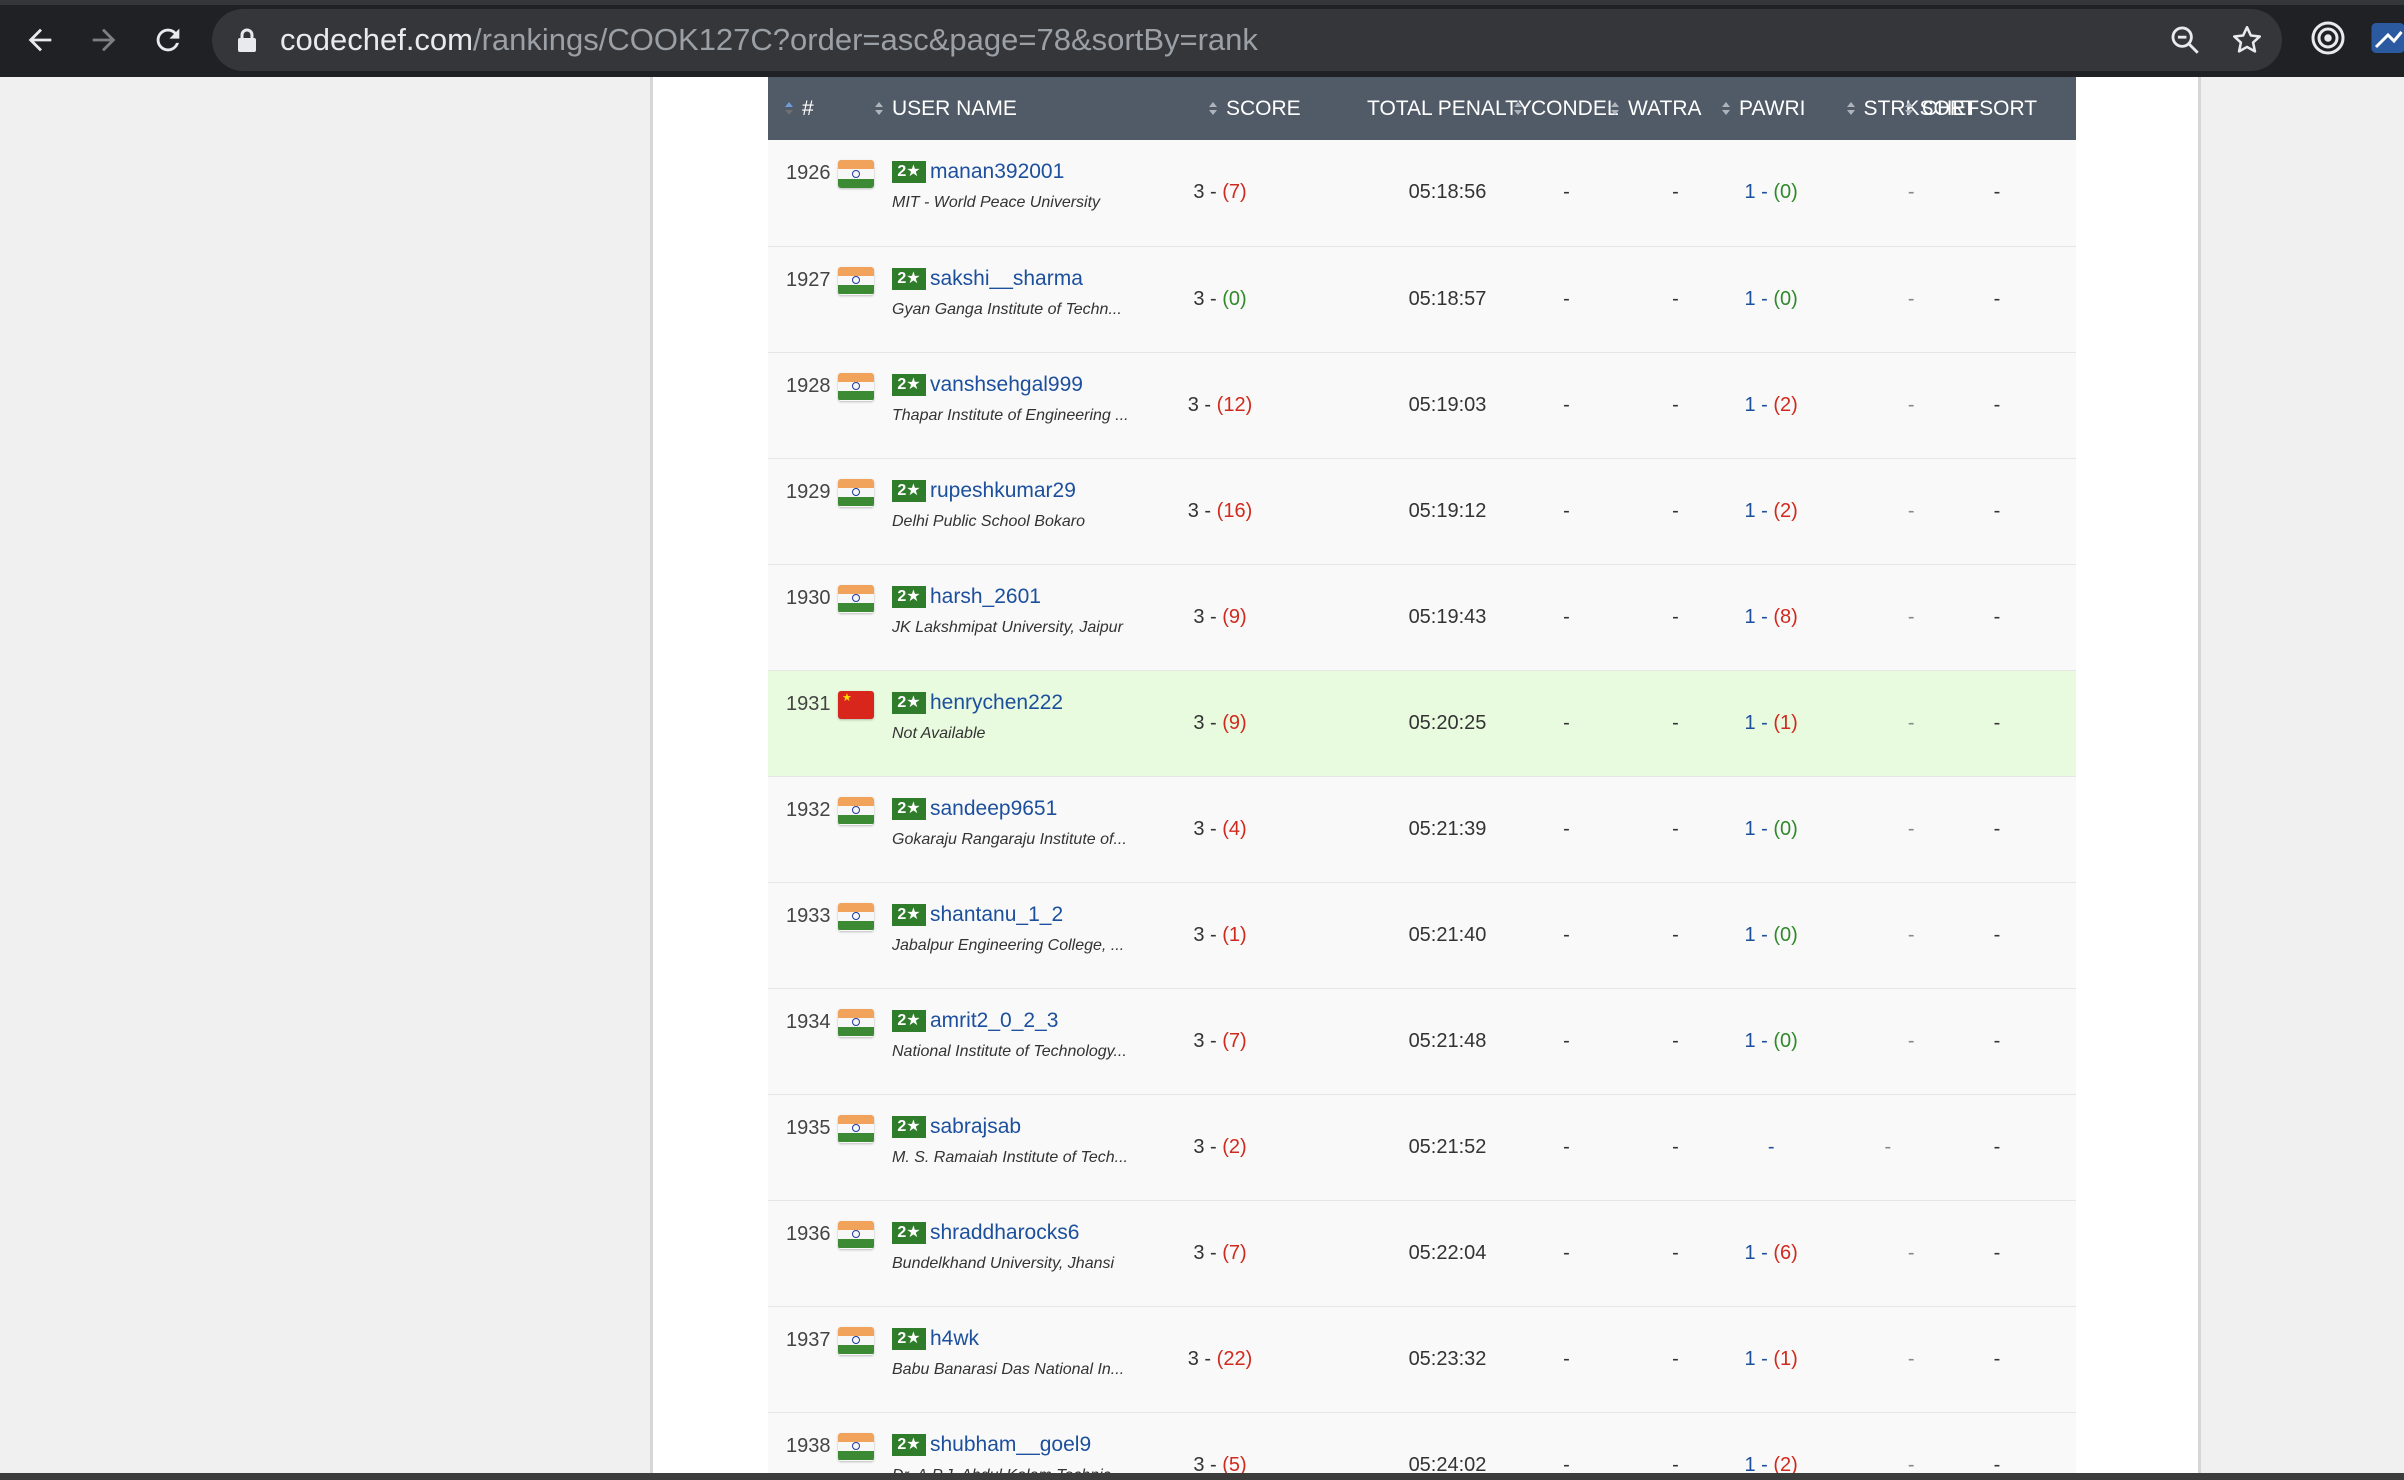  Describe the element at coordinates (168, 40) in the screenshot. I see `reload-button` at that location.